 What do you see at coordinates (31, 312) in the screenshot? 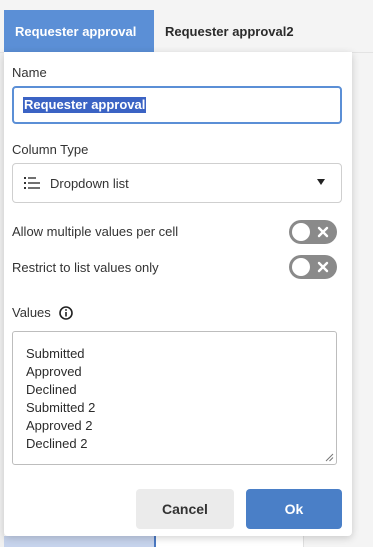
I see `values-label: Values` at bounding box center [31, 312].